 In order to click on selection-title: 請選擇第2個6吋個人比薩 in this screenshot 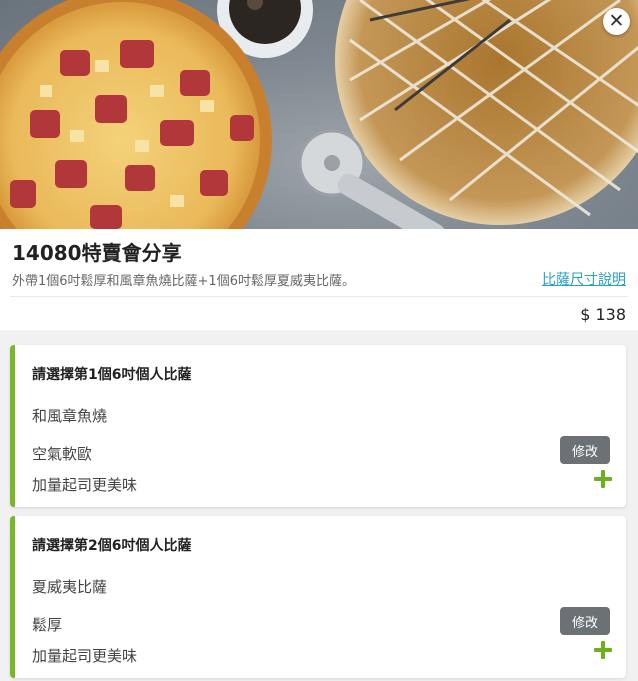, I will do `click(112, 546)`.